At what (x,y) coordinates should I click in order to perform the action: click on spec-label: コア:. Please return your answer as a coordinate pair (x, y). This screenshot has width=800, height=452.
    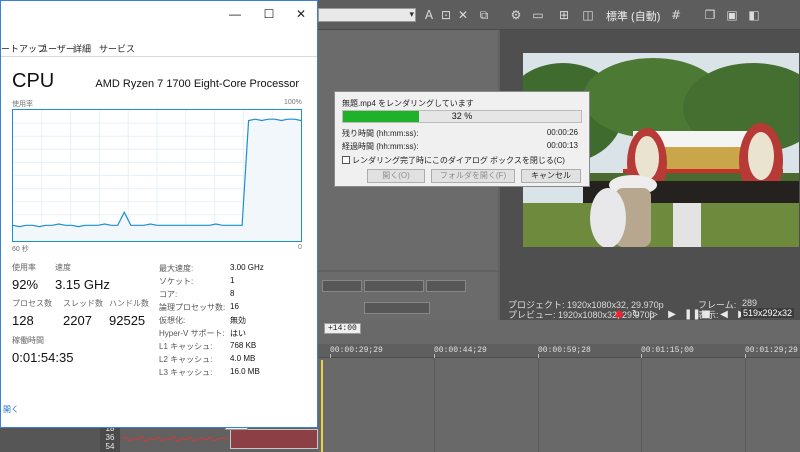
    Looking at the image, I should click on (168, 294).